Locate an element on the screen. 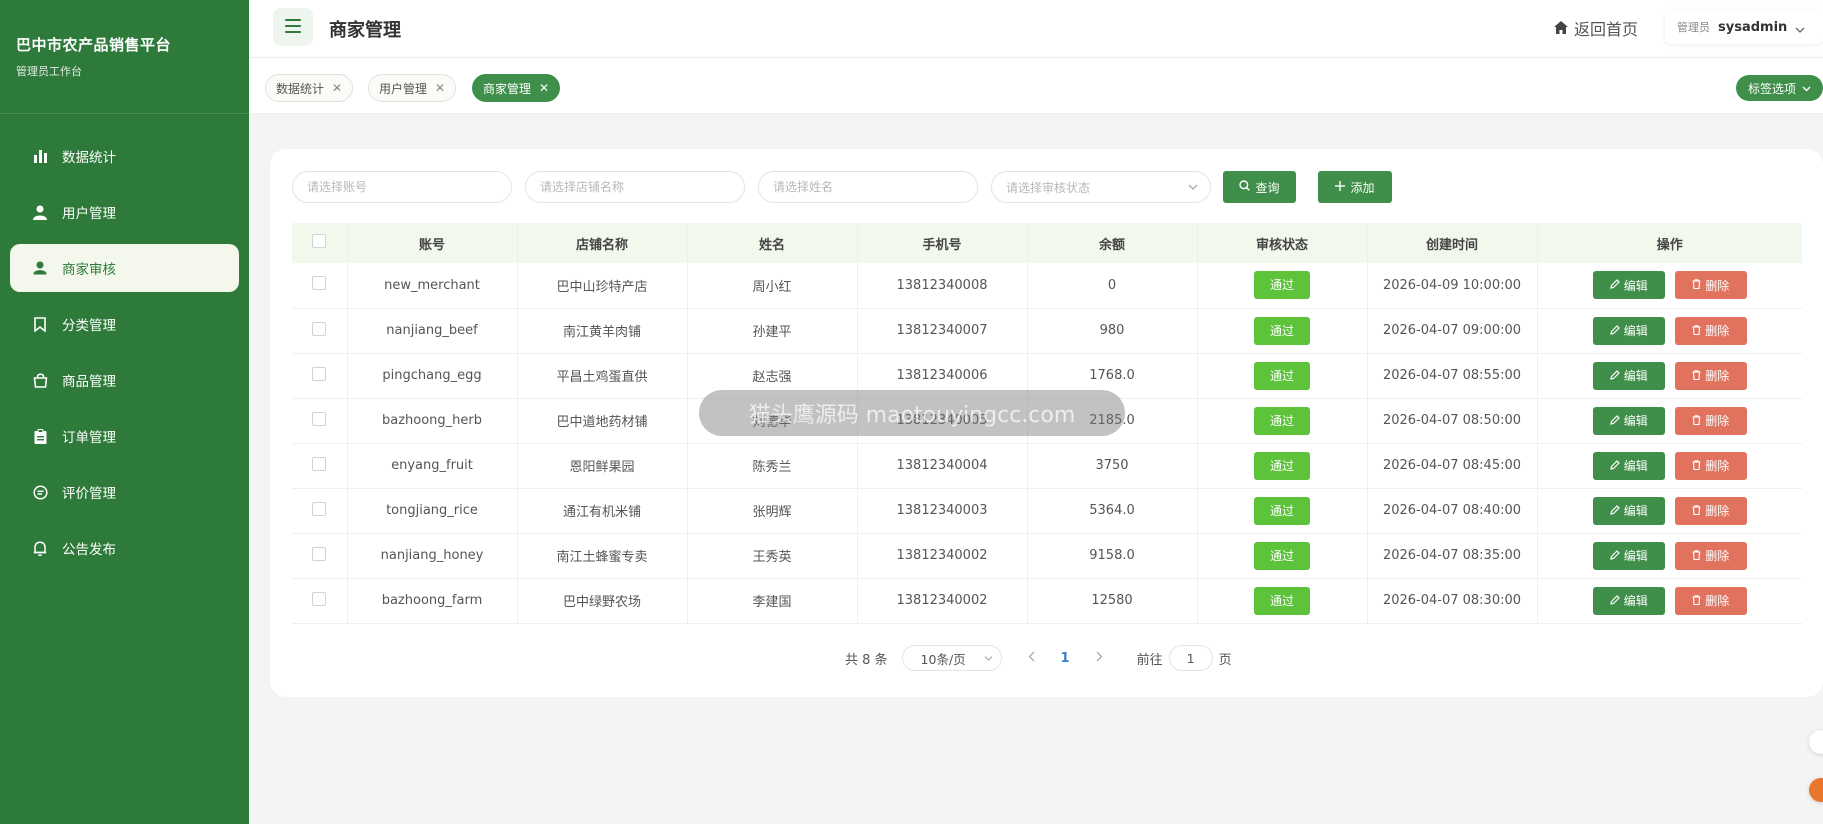  goto-page-input is located at coordinates (1190, 658).